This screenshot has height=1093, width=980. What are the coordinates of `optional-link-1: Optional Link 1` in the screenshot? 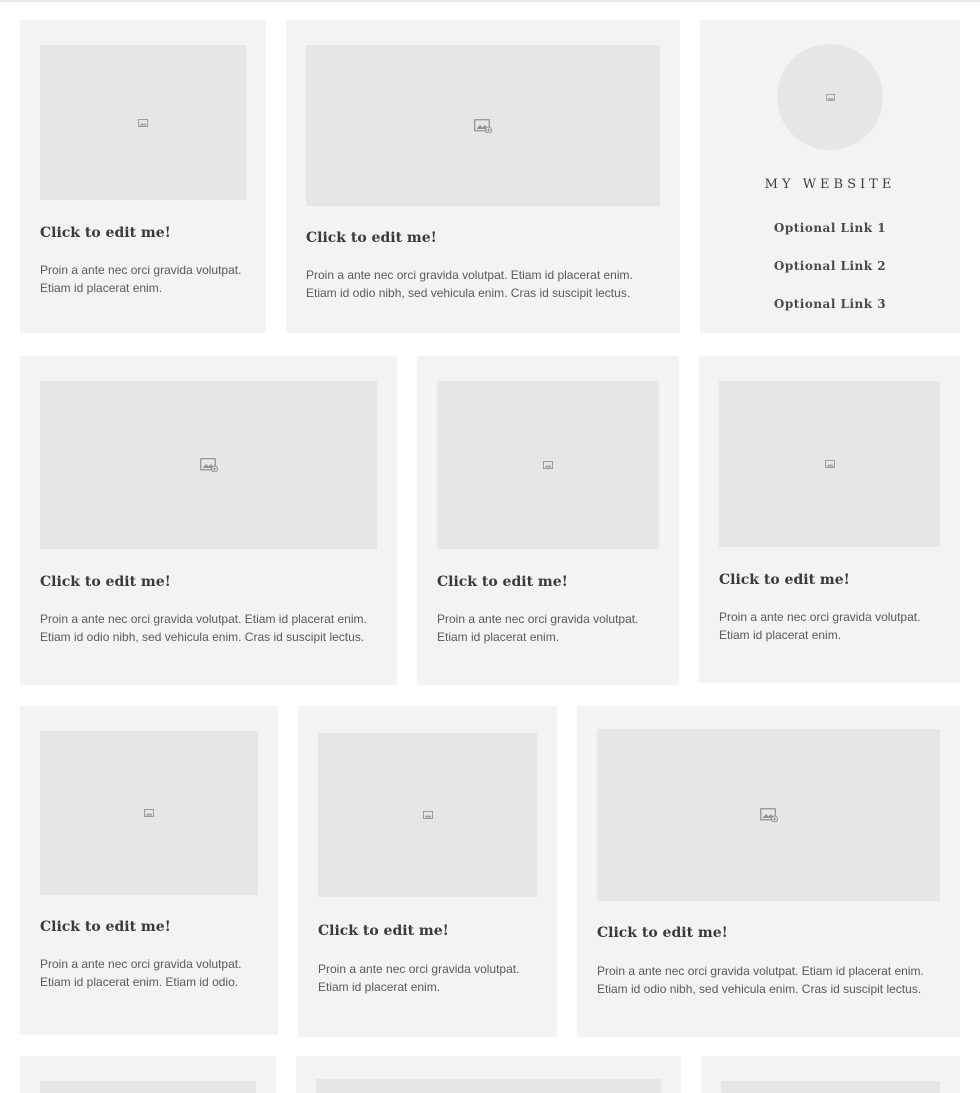 It's located at (830, 228).